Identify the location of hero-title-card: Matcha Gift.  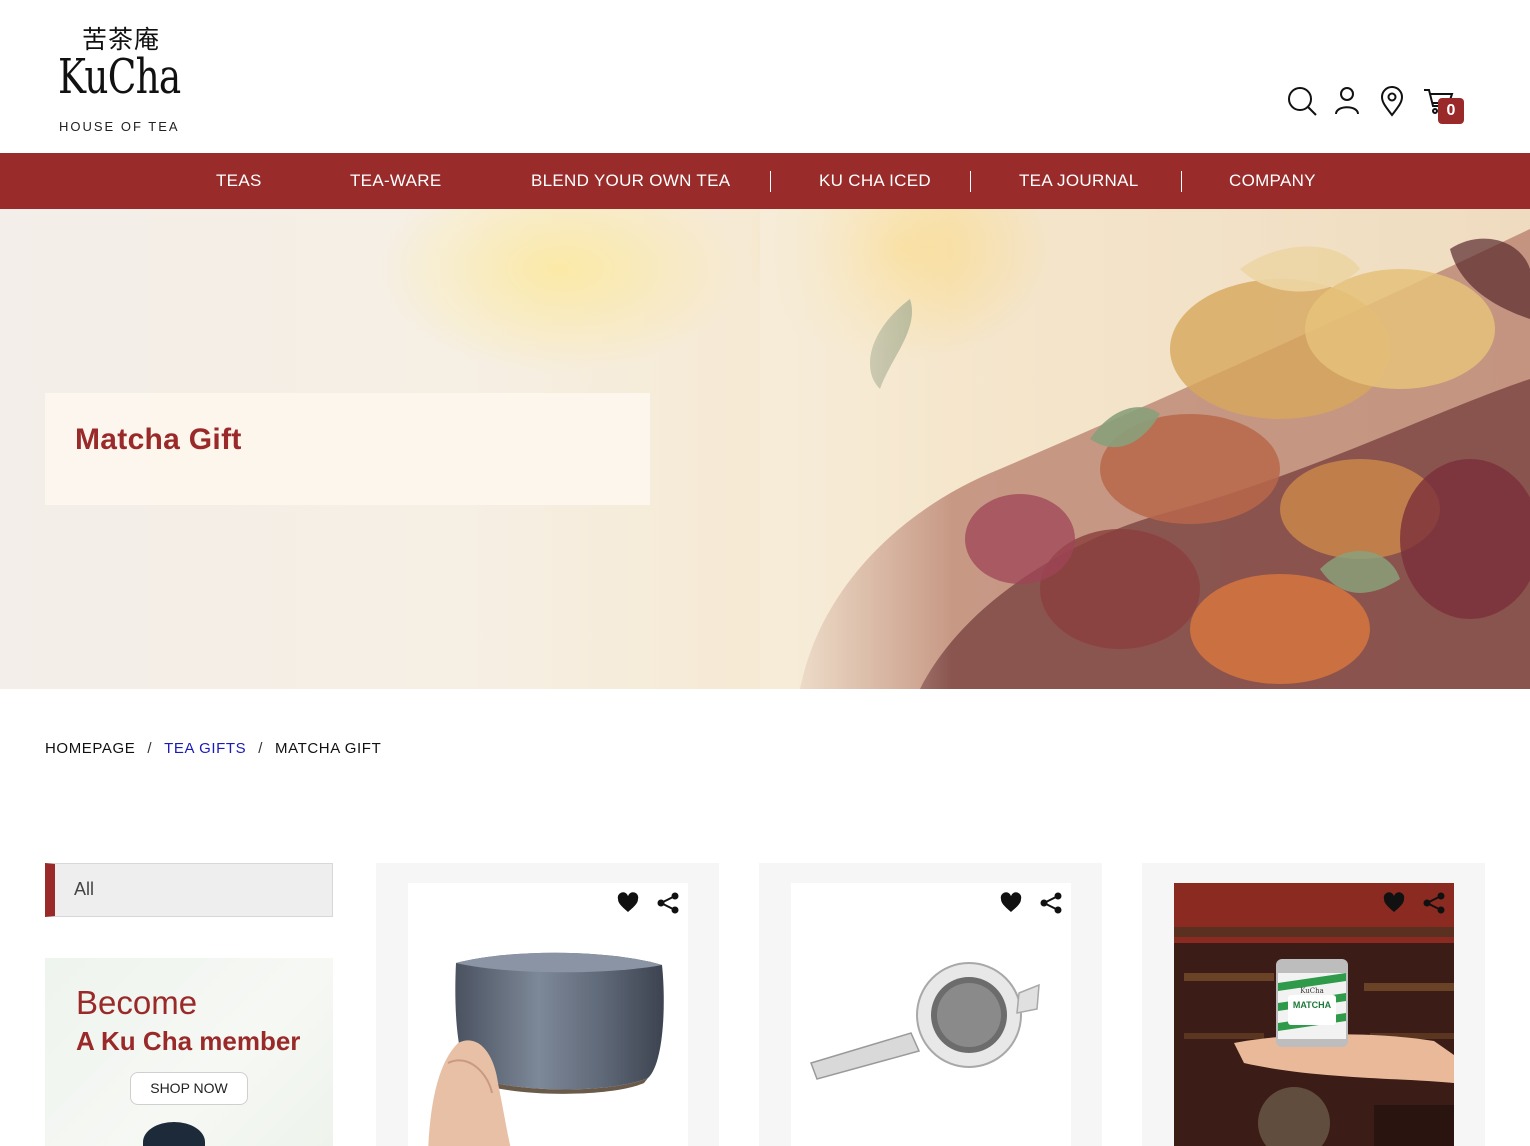
(347, 449).